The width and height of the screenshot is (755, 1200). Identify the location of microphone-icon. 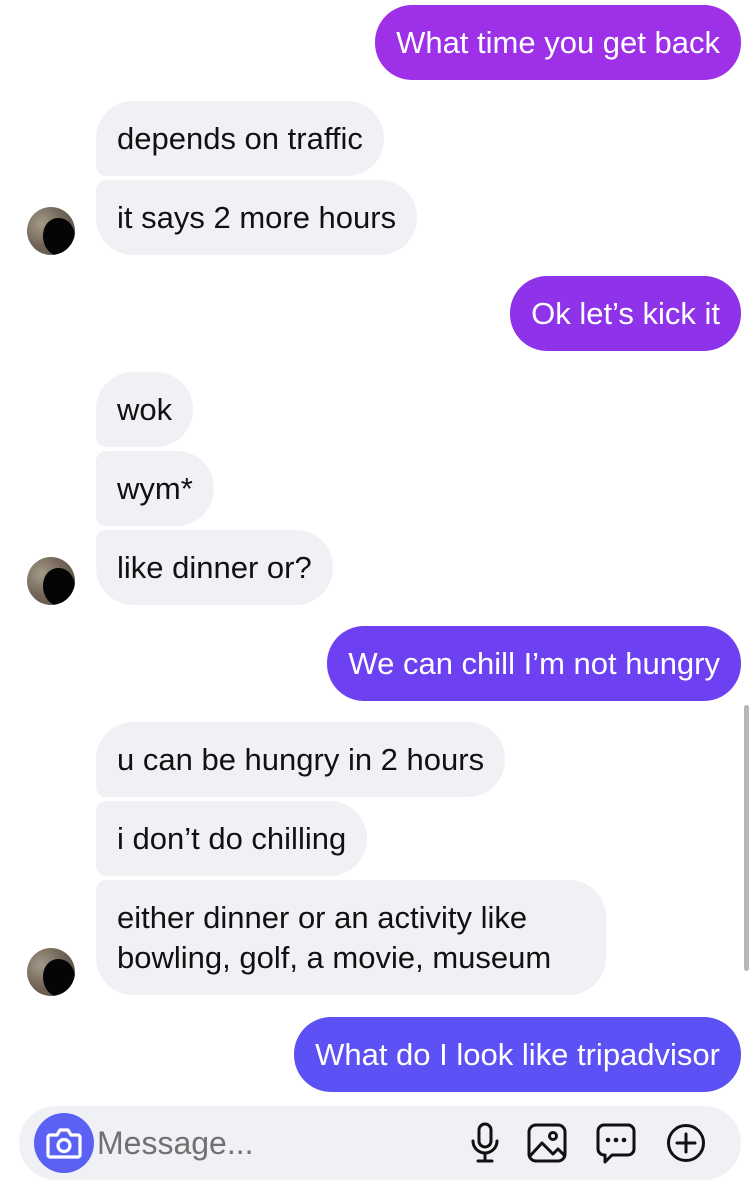
(485, 1143).